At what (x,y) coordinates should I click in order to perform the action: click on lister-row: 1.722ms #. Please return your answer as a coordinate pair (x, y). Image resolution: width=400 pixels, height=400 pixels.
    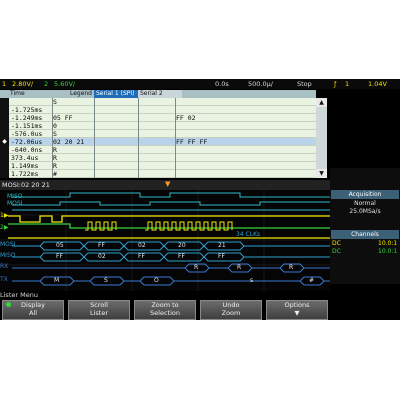
    Looking at the image, I should click on (158, 174).